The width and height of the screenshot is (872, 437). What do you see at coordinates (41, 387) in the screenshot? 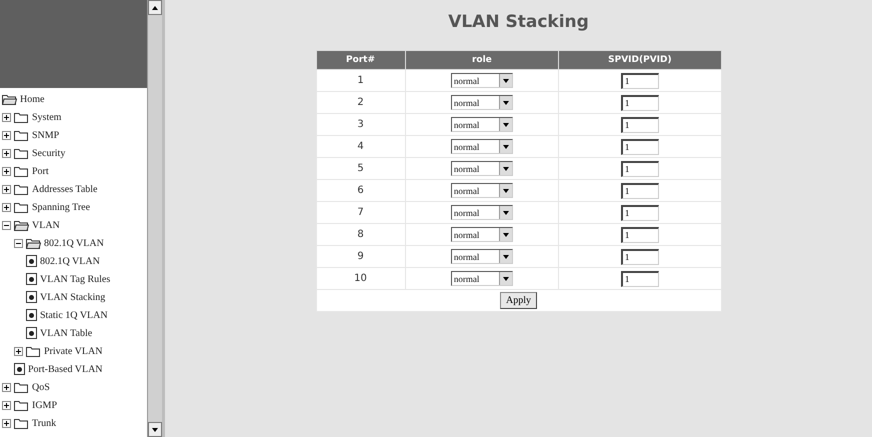
I see `tree-item: QoS` at bounding box center [41, 387].